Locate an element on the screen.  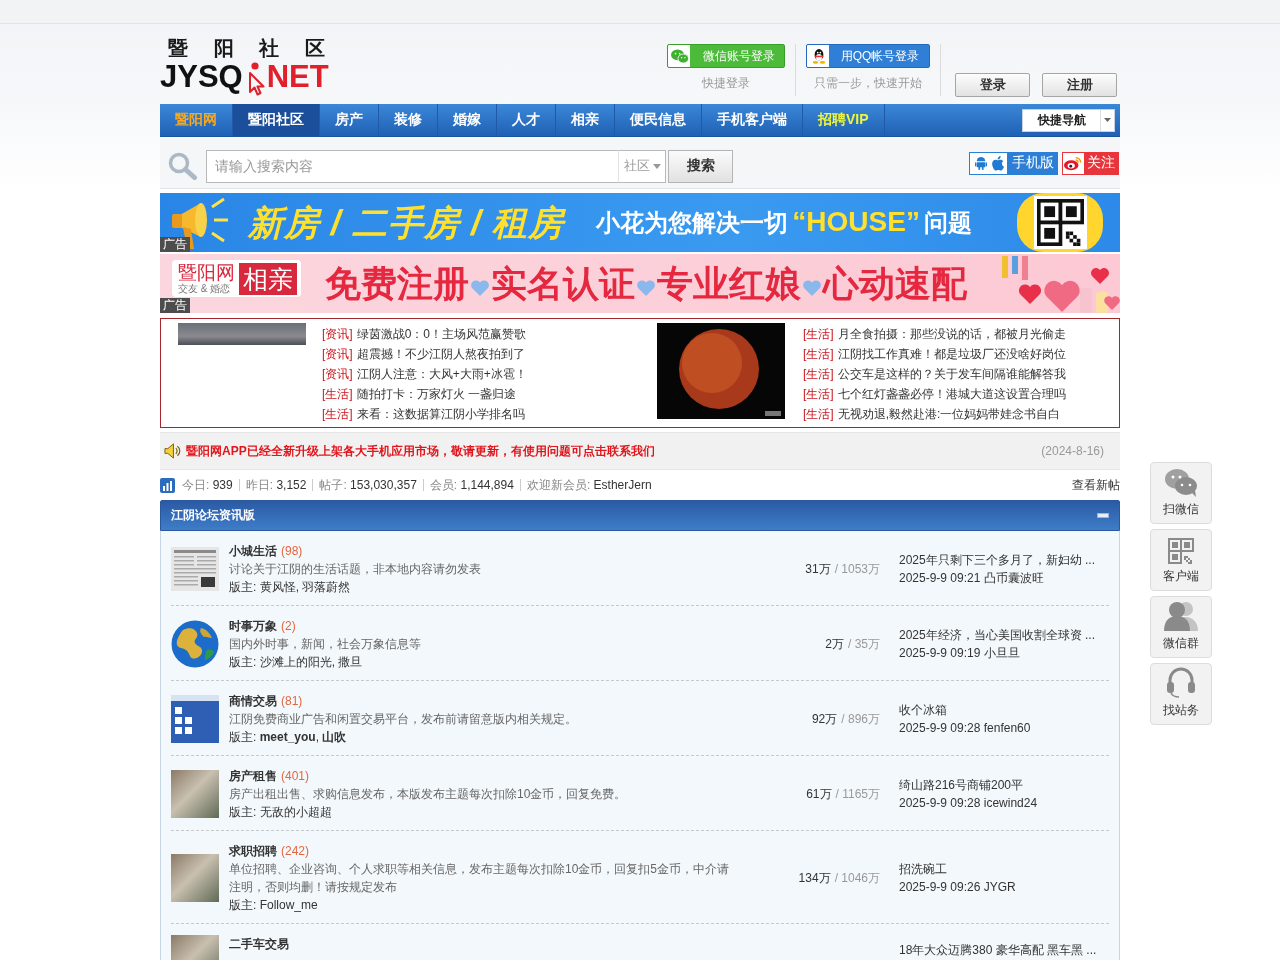
logo-text: NET is located at coordinates (297, 77).